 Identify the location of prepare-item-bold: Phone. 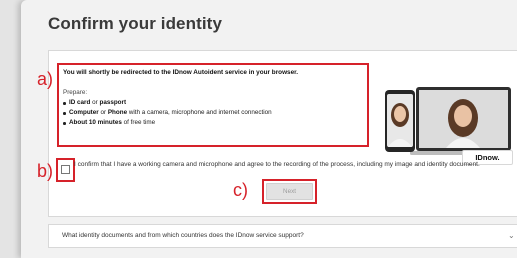
(117, 112).